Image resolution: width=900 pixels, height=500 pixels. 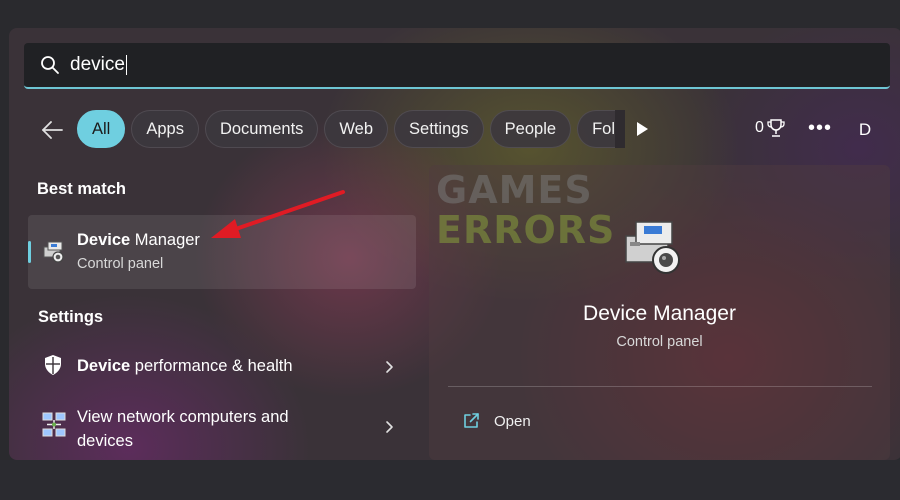 What do you see at coordinates (659, 342) in the screenshot?
I see `details-subtitle: Control panel` at bounding box center [659, 342].